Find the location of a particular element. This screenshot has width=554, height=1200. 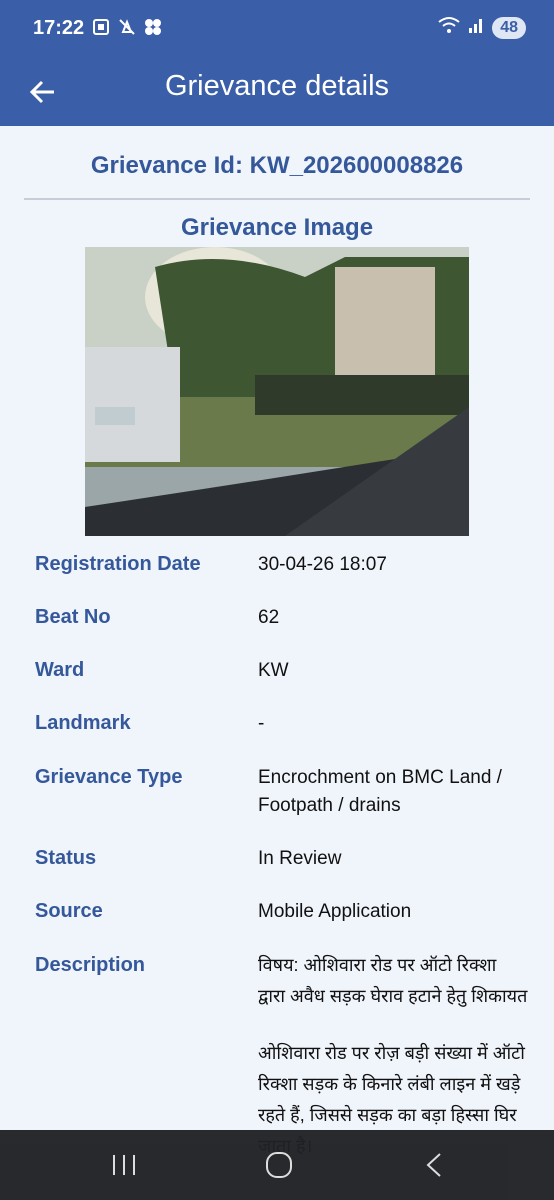

detail-value: - is located at coordinates (261, 723).